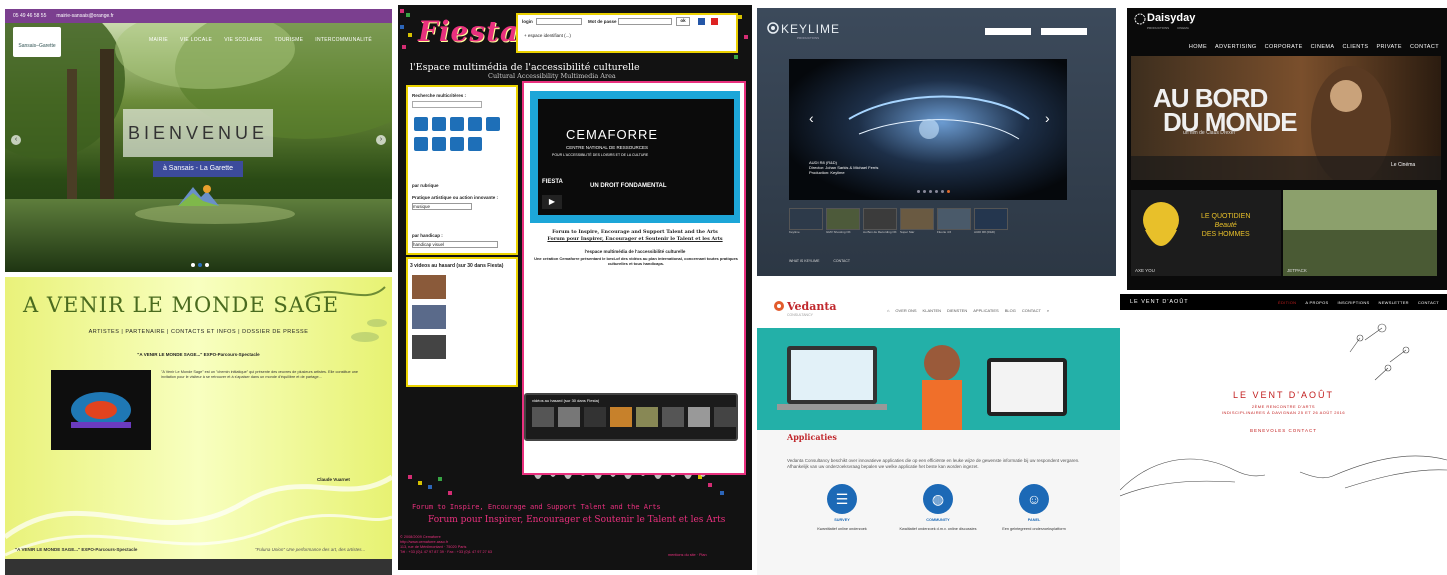 This screenshot has width=1447, height=575. What do you see at coordinates (196, 40) in the screenshot?
I see `nav-item-vie-locale: VIE LOCALE` at bounding box center [196, 40].